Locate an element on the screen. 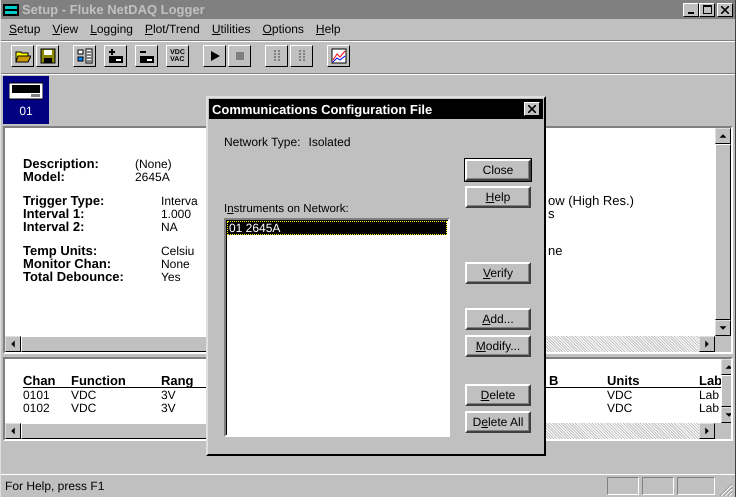 The height and width of the screenshot is (497, 744). field-value: (None) is located at coordinates (154, 163).